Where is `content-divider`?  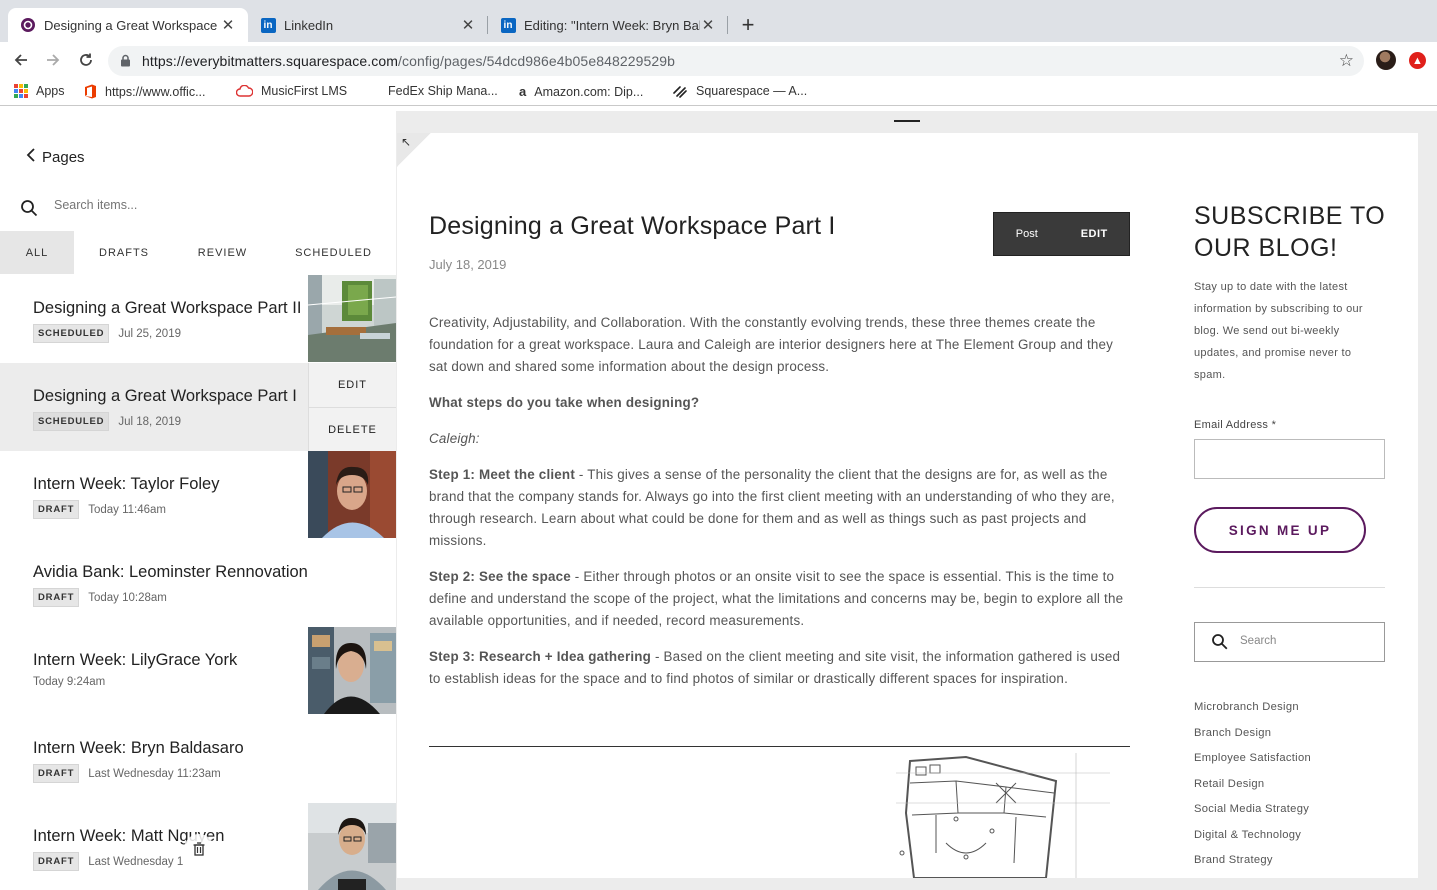 content-divider is located at coordinates (779, 746).